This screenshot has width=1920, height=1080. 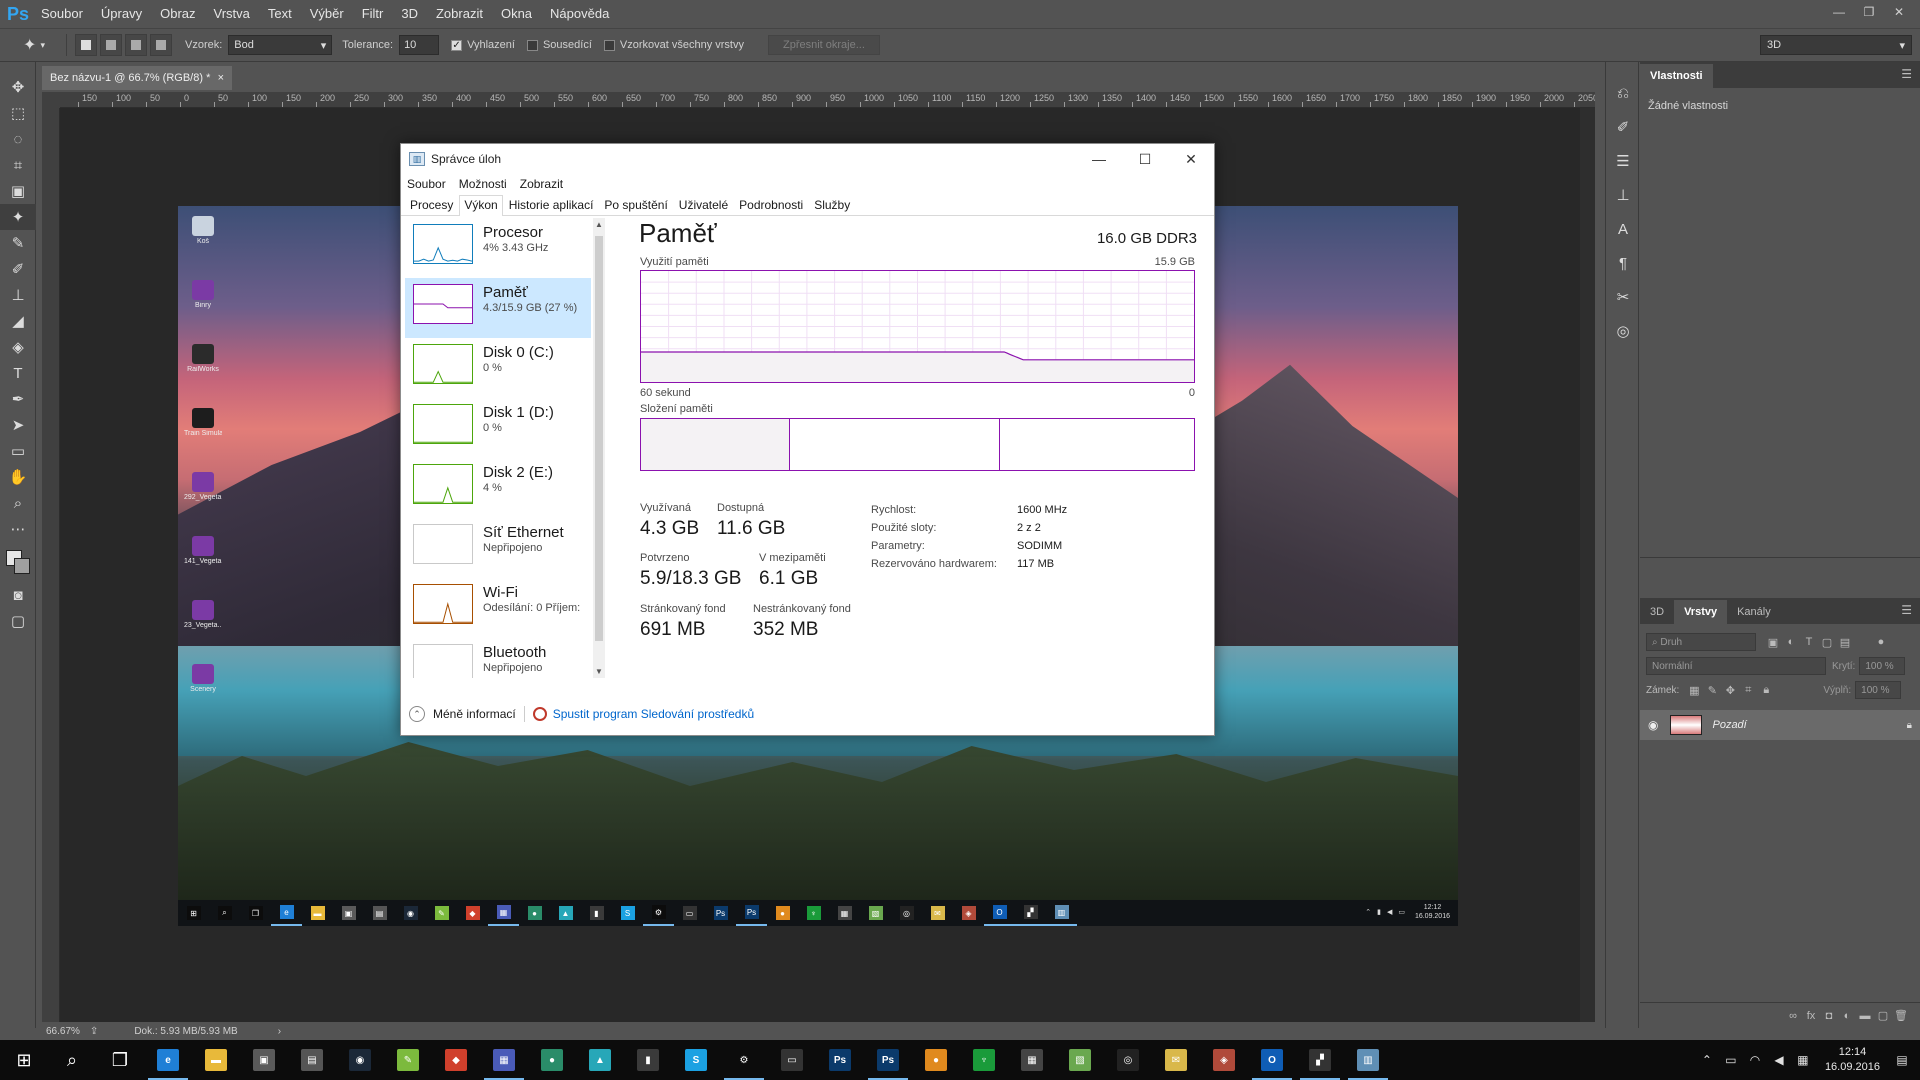 I want to click on character-panel-icon: A, so click(x=1623, y=229).